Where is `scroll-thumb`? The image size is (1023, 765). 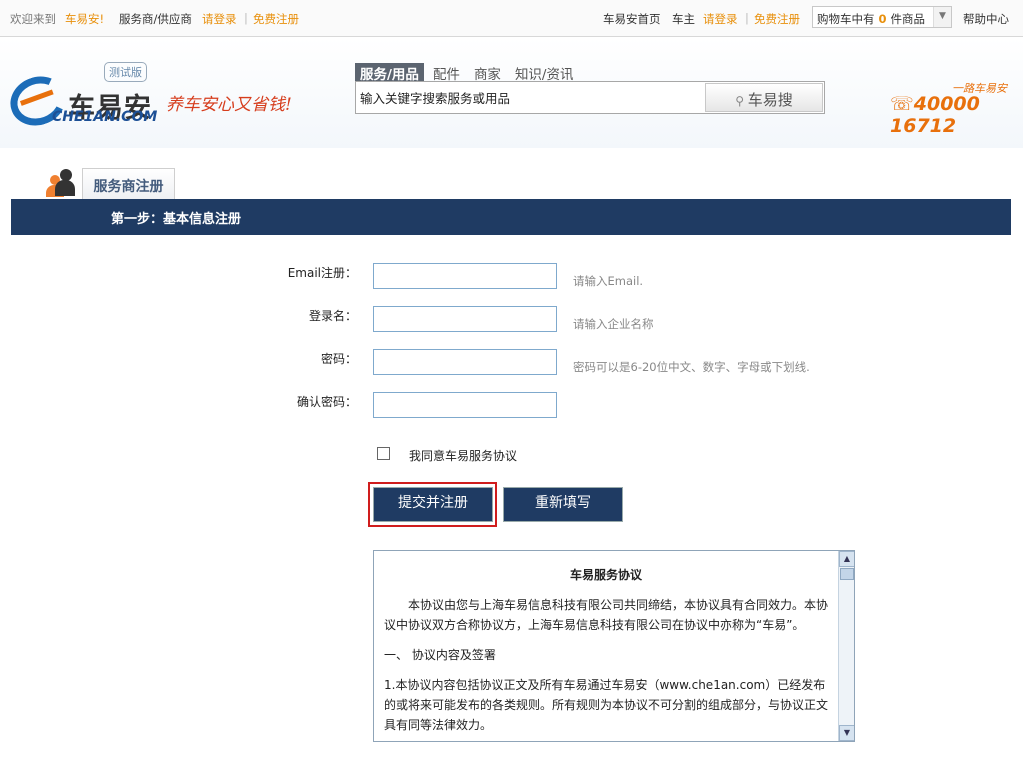 scroll-thumb is located at coordinates (847, 574).